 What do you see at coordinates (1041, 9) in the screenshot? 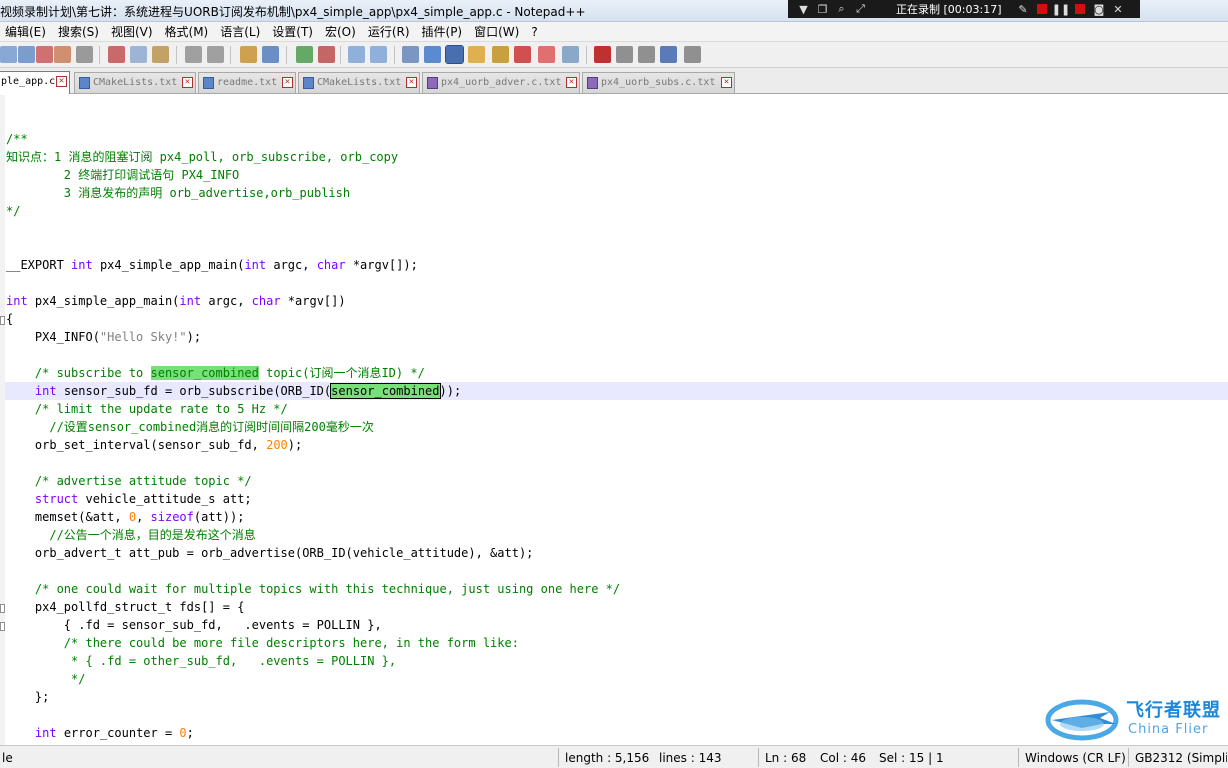
I see `record-stop-icon` at bounding box center [1041, 9].